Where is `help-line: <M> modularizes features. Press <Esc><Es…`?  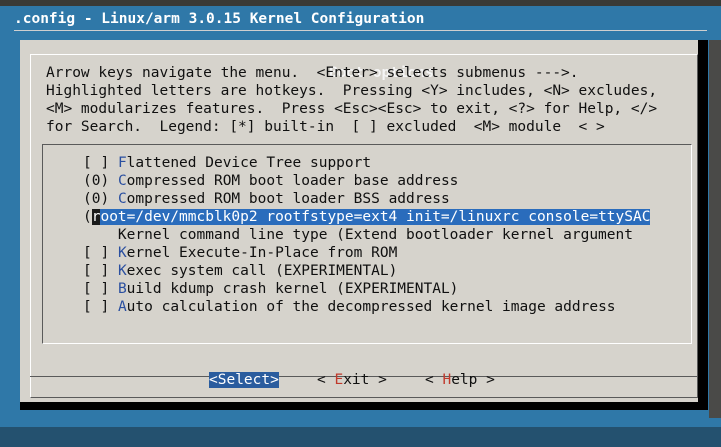
help-line: <M> modularizes features. Press <Esc><Es… is located at coordinates (352, 109).